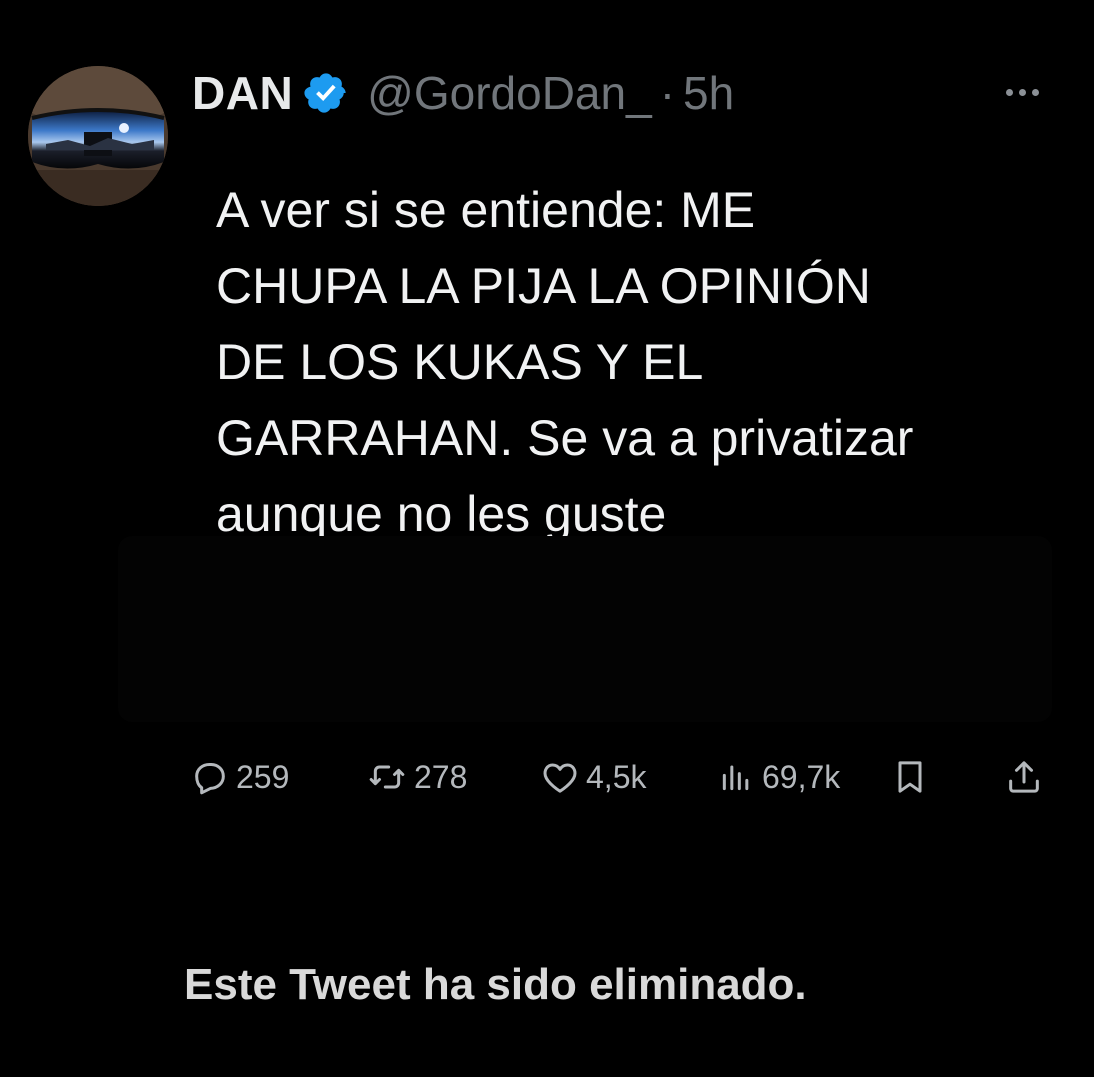 This screenshot has height=1077, width=1094. Describe the element at coordinates (509, 93) in the screenshot. I see `author-handle: @GordoDan_` at that location.